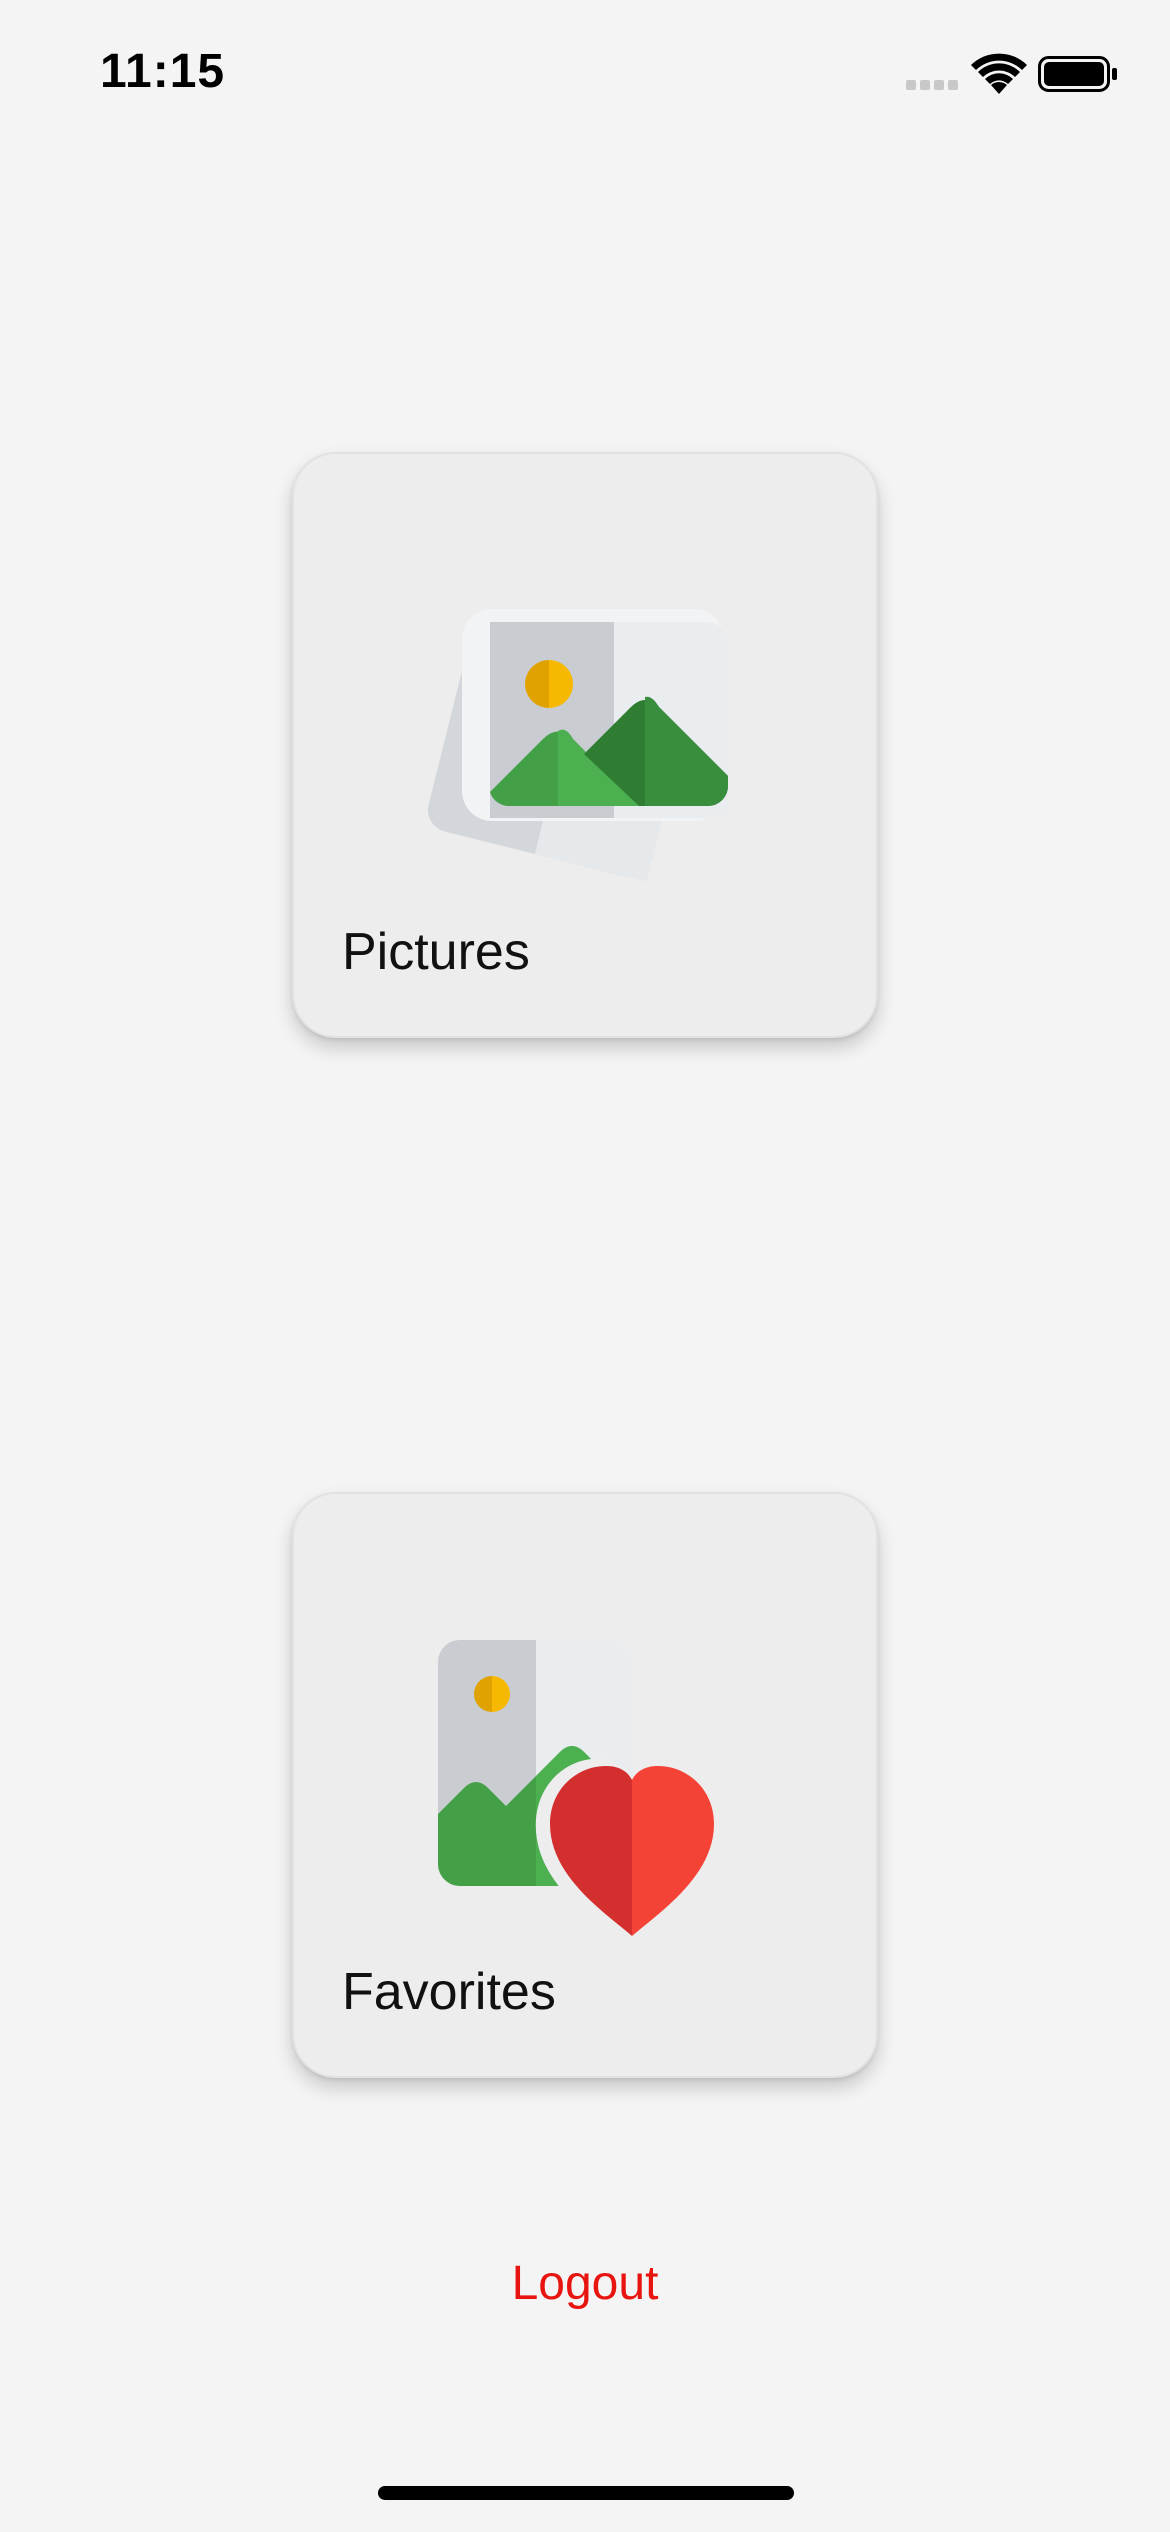  Describe the element at coordinates (585, 2283) in the screenshot. I see `logout-button: Logout` at that location.